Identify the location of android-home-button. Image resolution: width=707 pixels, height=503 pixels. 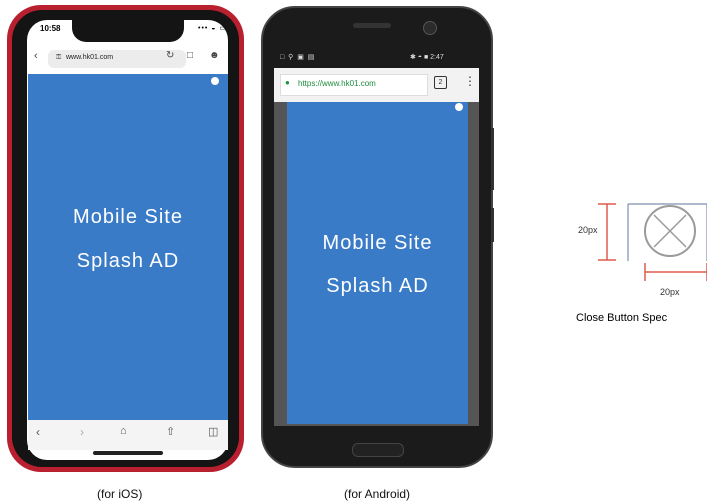
(378, 450).